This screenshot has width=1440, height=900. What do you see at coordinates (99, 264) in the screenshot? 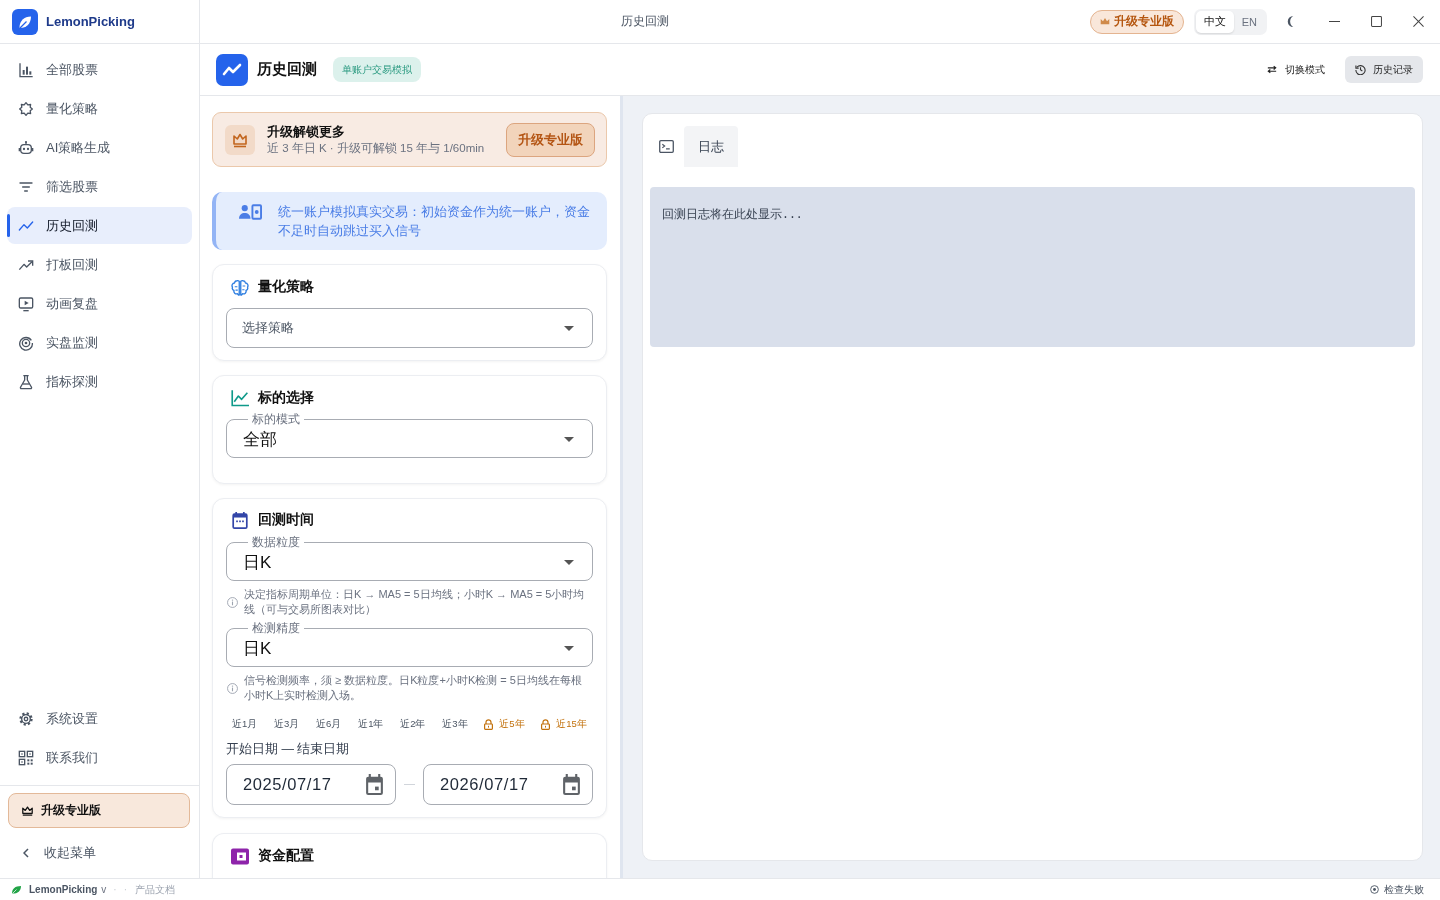
I see `nav-item: 打板回测` at bounding box center [99, 264].